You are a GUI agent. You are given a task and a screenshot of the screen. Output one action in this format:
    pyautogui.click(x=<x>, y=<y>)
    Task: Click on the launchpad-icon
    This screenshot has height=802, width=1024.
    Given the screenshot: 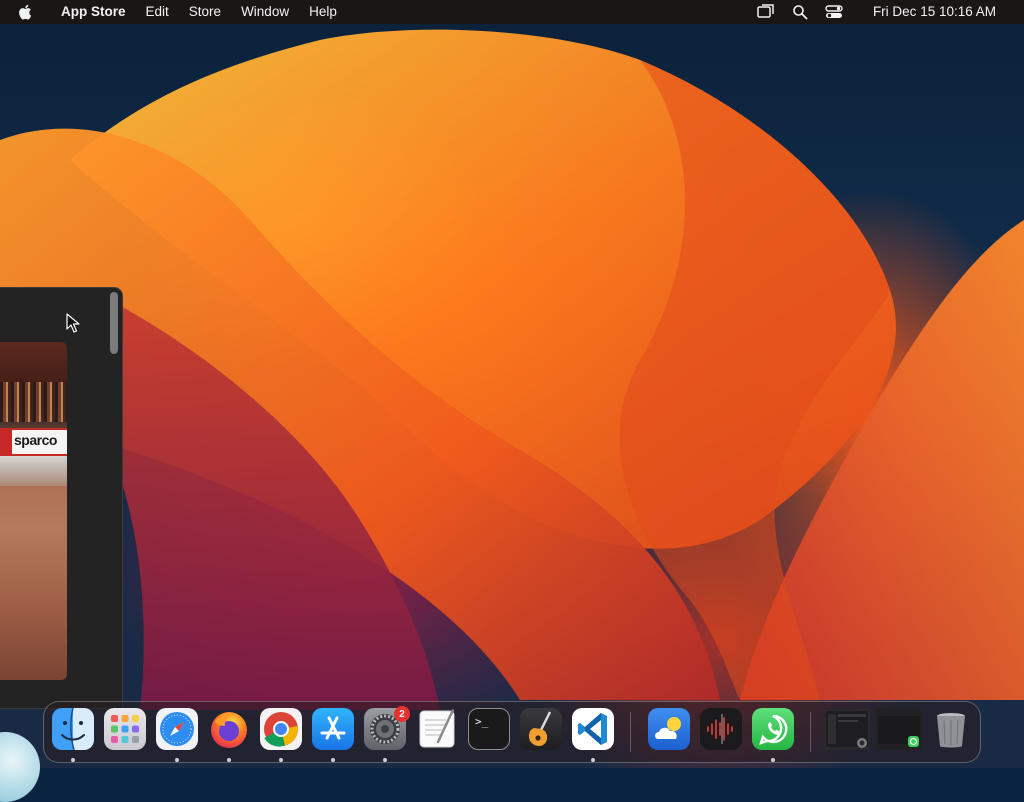 What is the action you would take?
    pyautogui.click(x=125, y=729)
    